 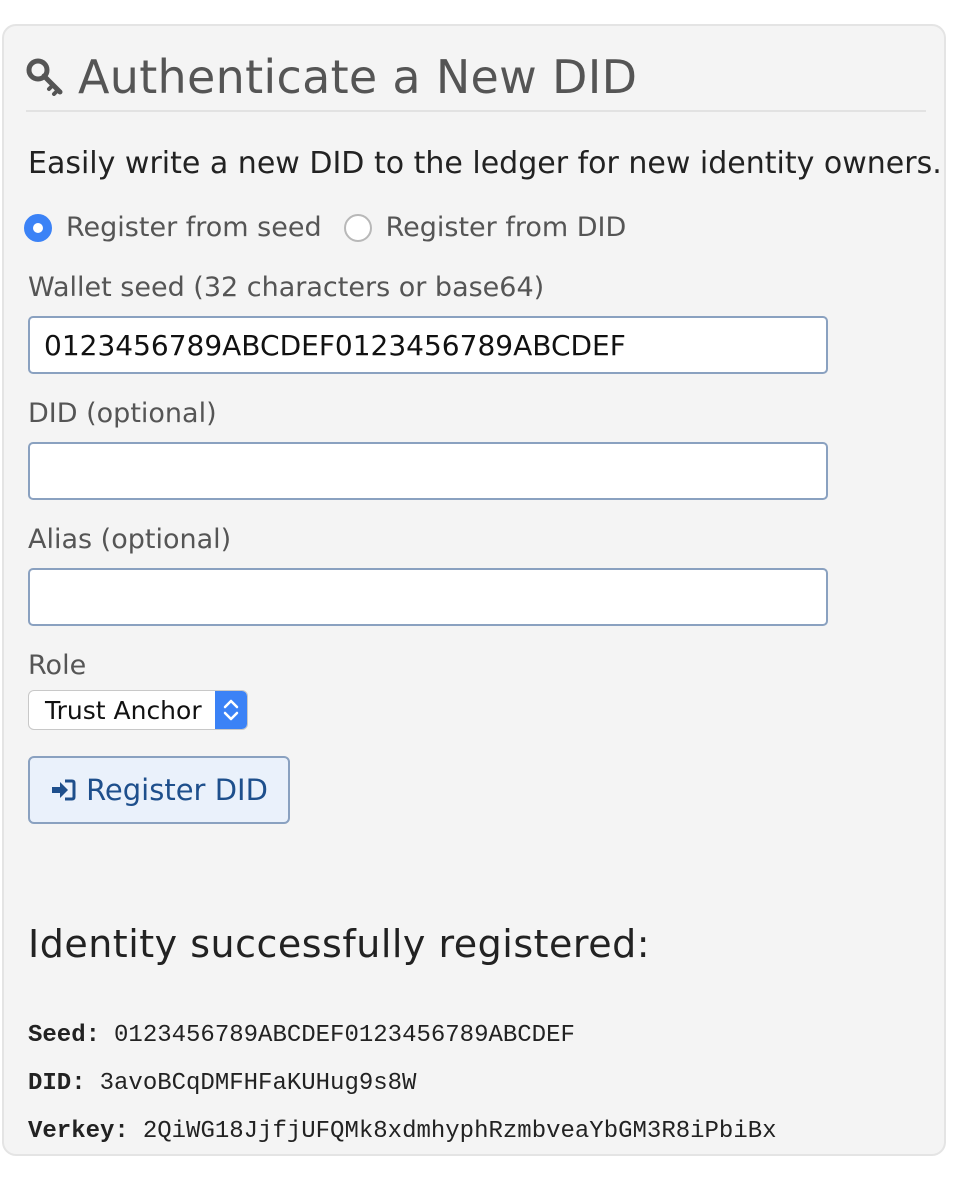 What do you see at coordinates (357, 227) in the screenshot?
I see `register-from-did-radio` at bounding box center [357, 227].